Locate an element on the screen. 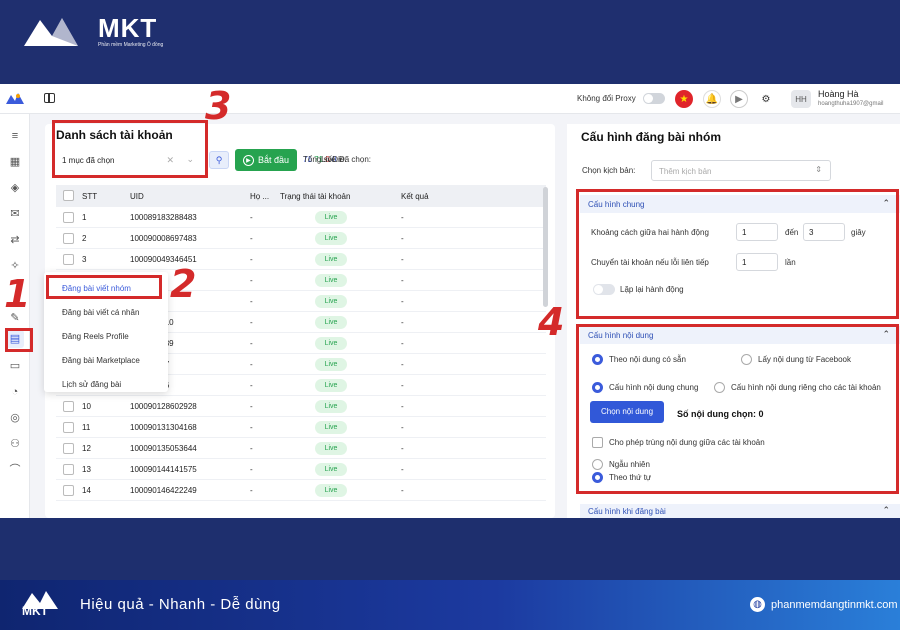 The width and height of the screenshot is (900, 630). table-row: 3 100090049346451- Live - is located at coordinates (301, 259).